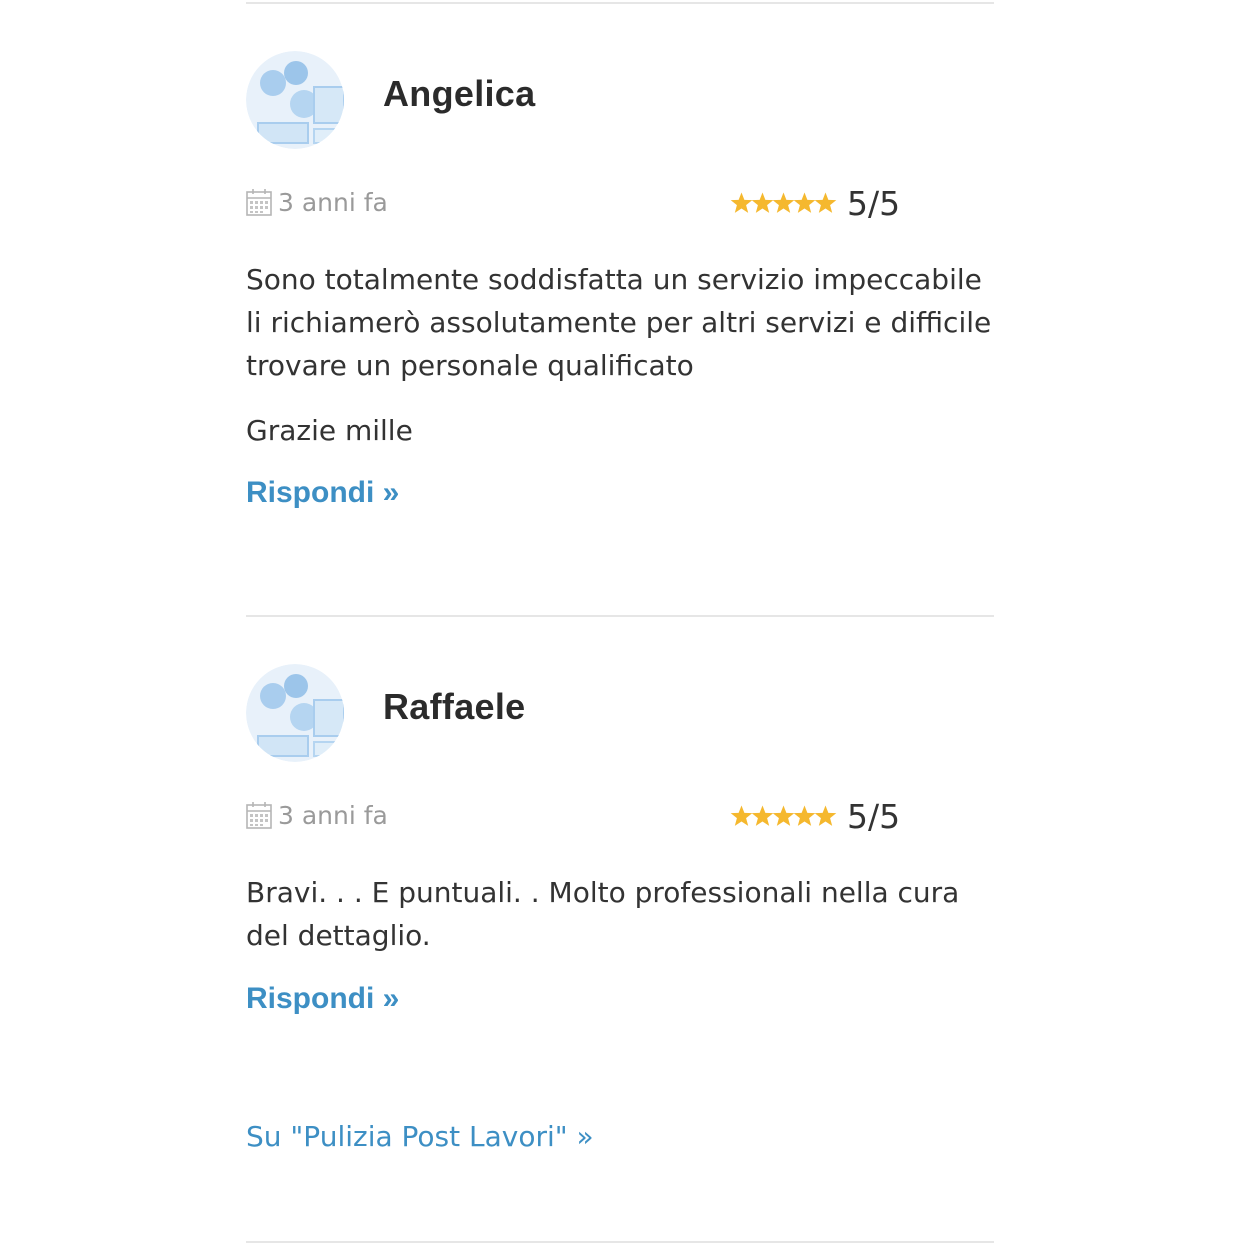 Image resolution: width=1240 pixels, height=1243 pixels. What do you see at coordinates (620, 3) in the screenshot?
I see `top-divider` at bounding box center [620, 3].